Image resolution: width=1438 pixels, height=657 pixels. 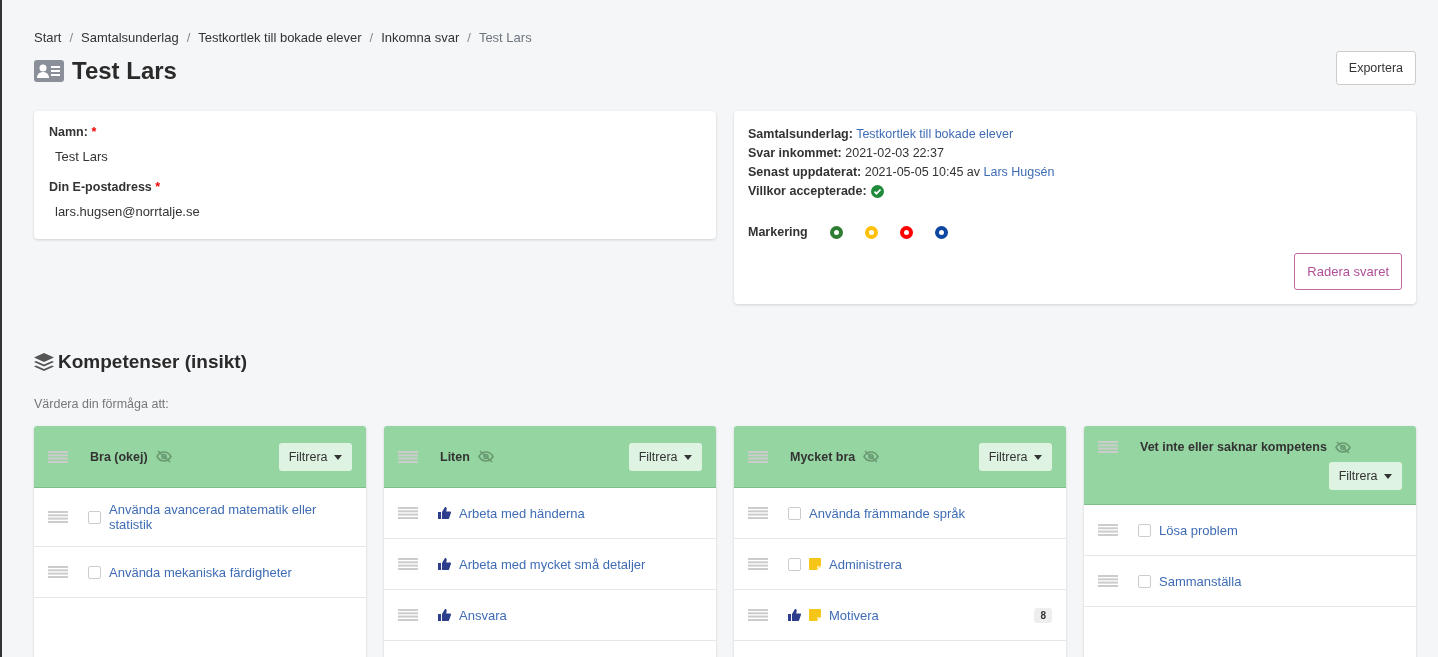 I want to click on competence-link: Administrera, so click(x=940, y=564).